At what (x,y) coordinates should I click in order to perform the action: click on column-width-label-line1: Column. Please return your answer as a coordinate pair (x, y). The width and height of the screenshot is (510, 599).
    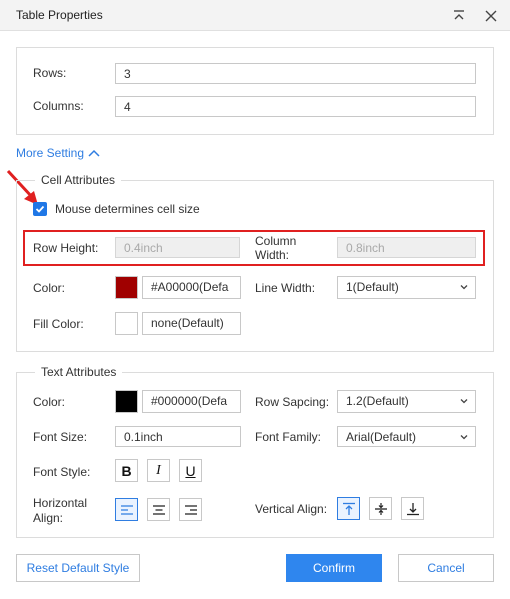
    Looking at the image, I should click on (276, 241).